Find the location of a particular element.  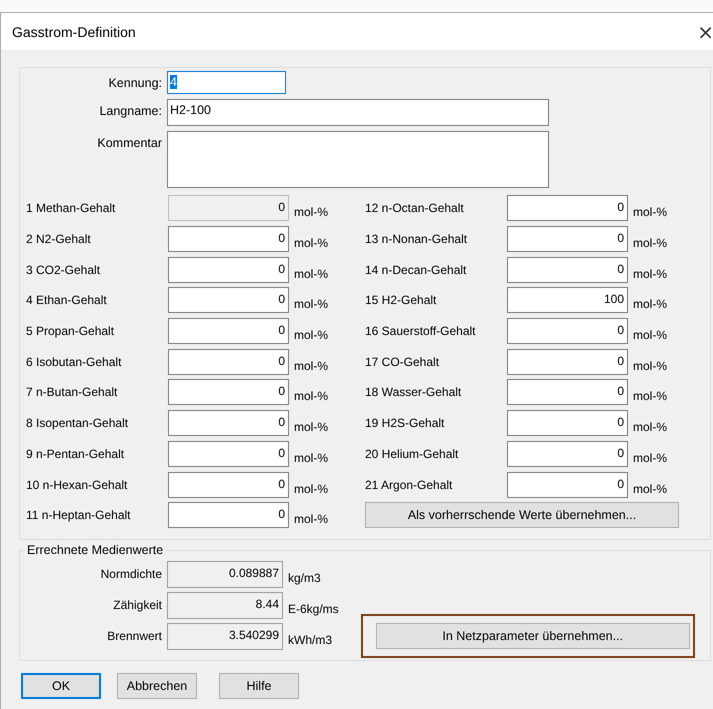

field-label: 6 Isobutan-Gehalt is located at coordinates (74, 361).